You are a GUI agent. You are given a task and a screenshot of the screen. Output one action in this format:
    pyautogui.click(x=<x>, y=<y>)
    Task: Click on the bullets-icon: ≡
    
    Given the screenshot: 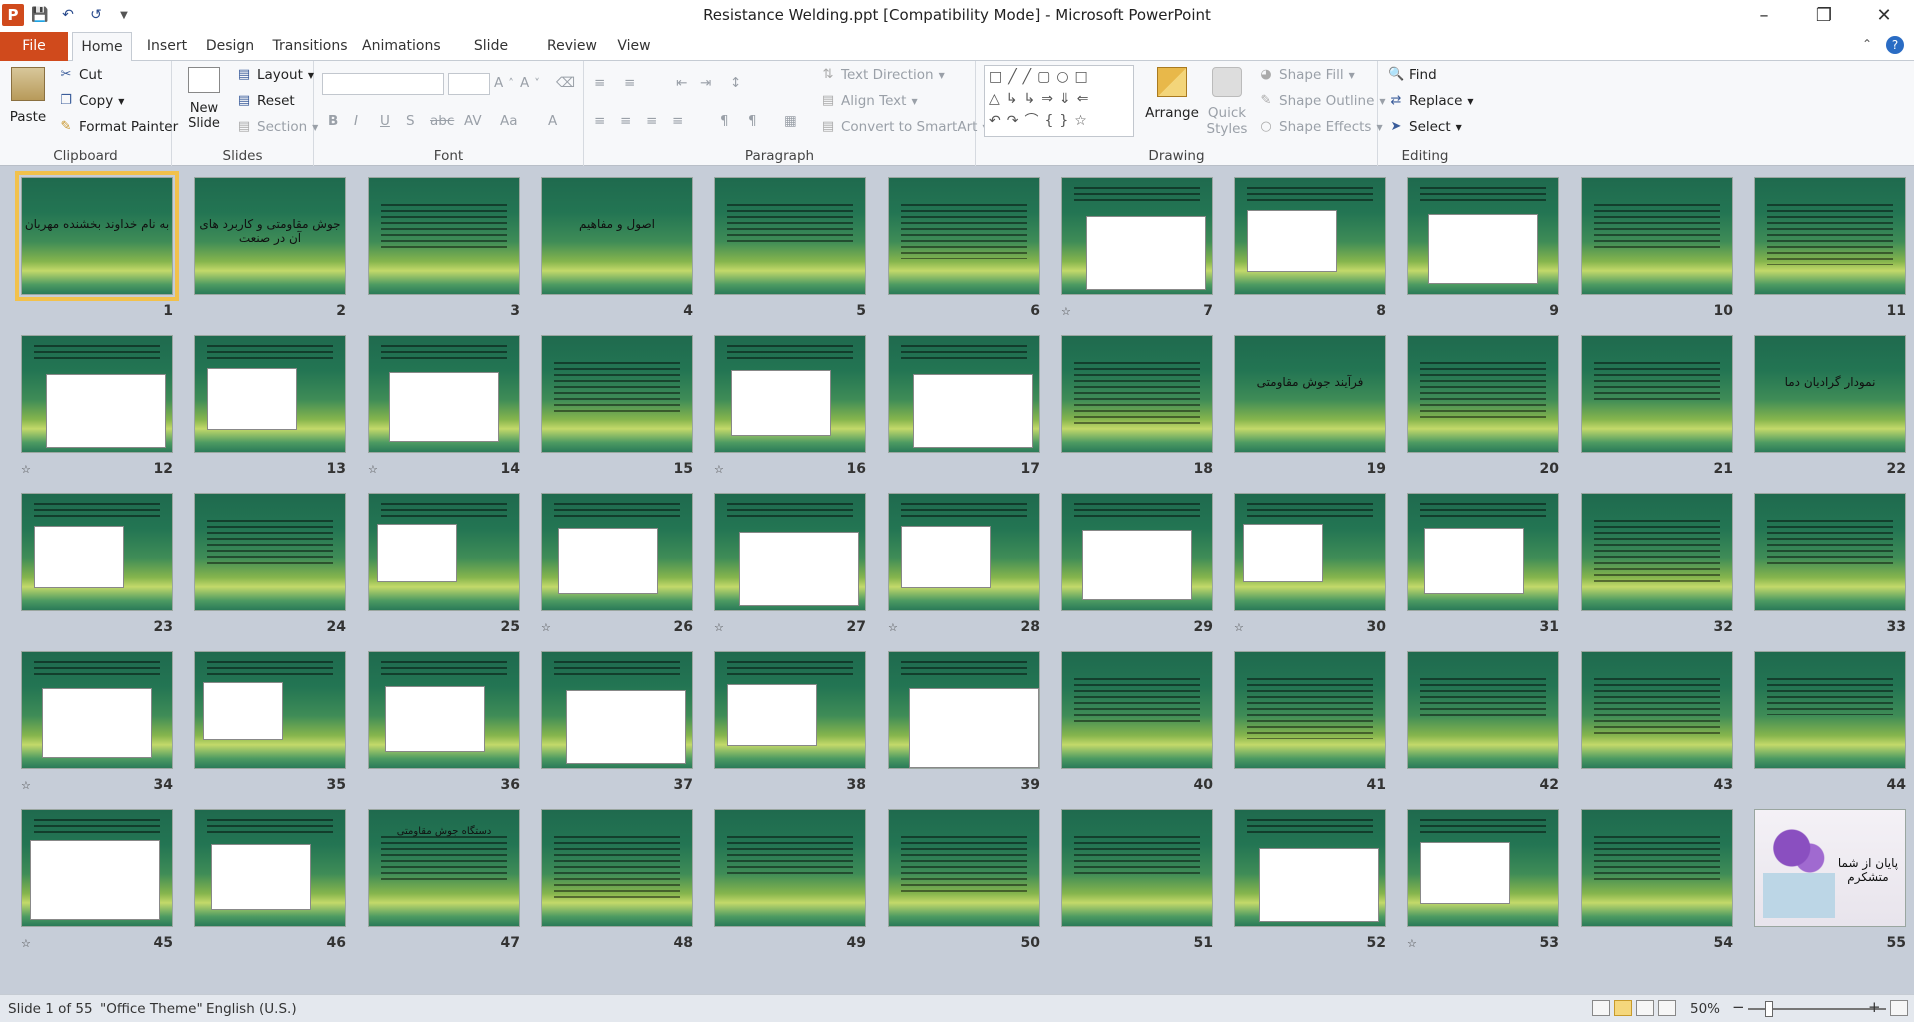 What is the action you would take?
    pyautogui.click(x=599, y=83)
    